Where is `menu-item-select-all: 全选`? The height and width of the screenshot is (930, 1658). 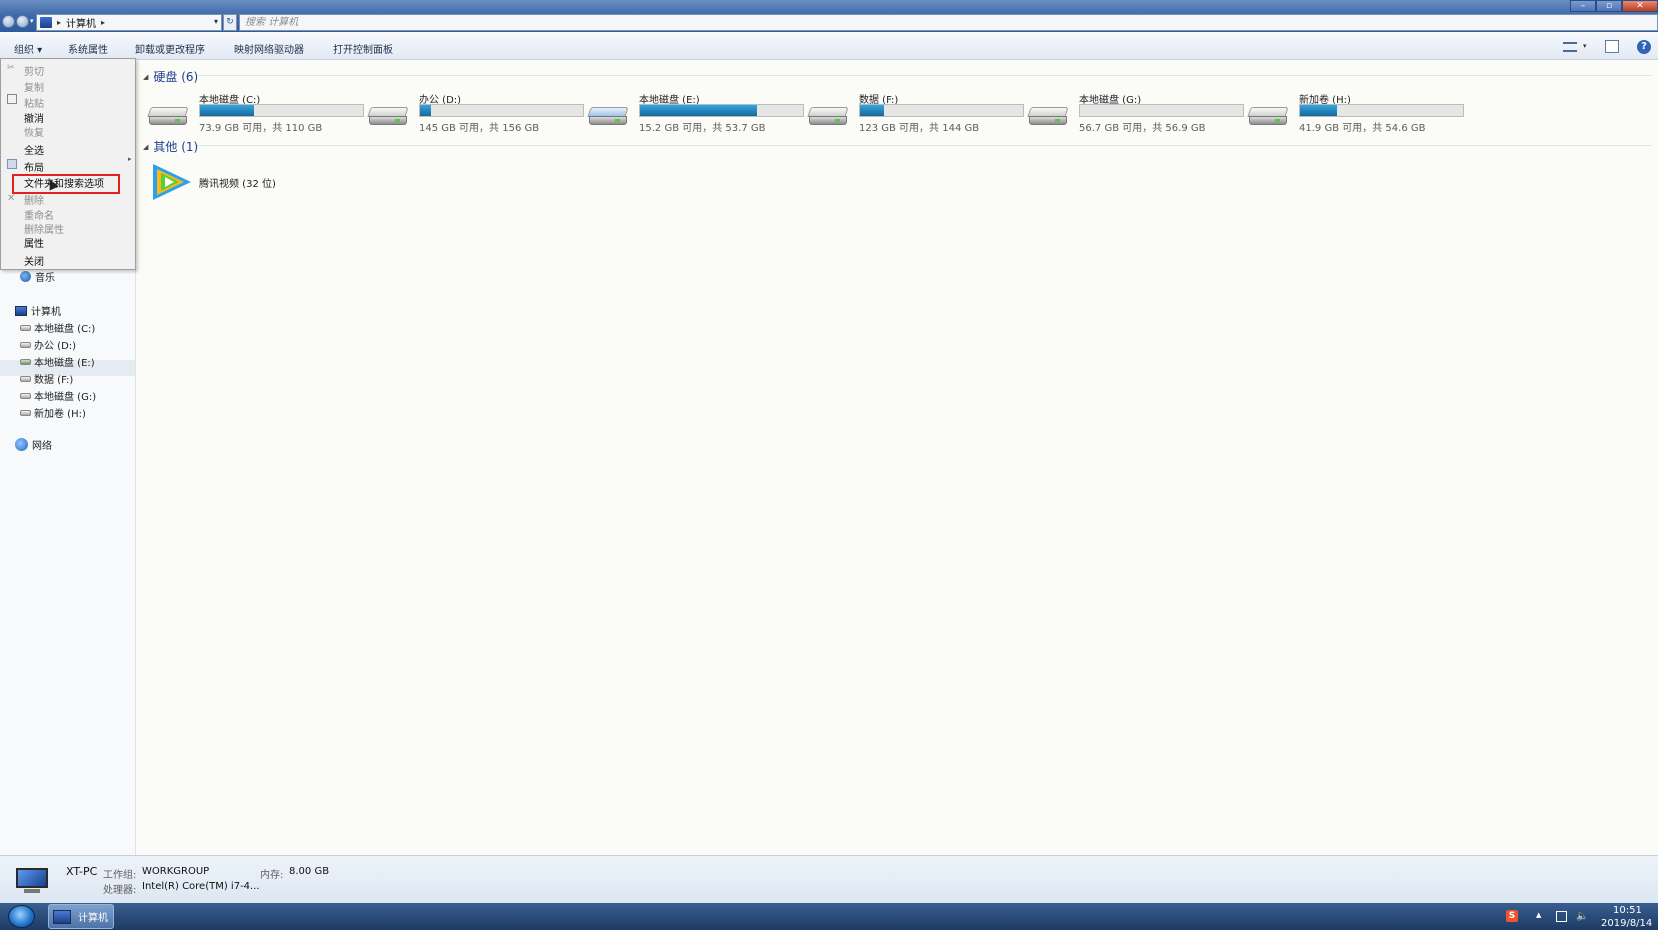 menu-item-select-all: 全选 is located at coordinates (34, 149).